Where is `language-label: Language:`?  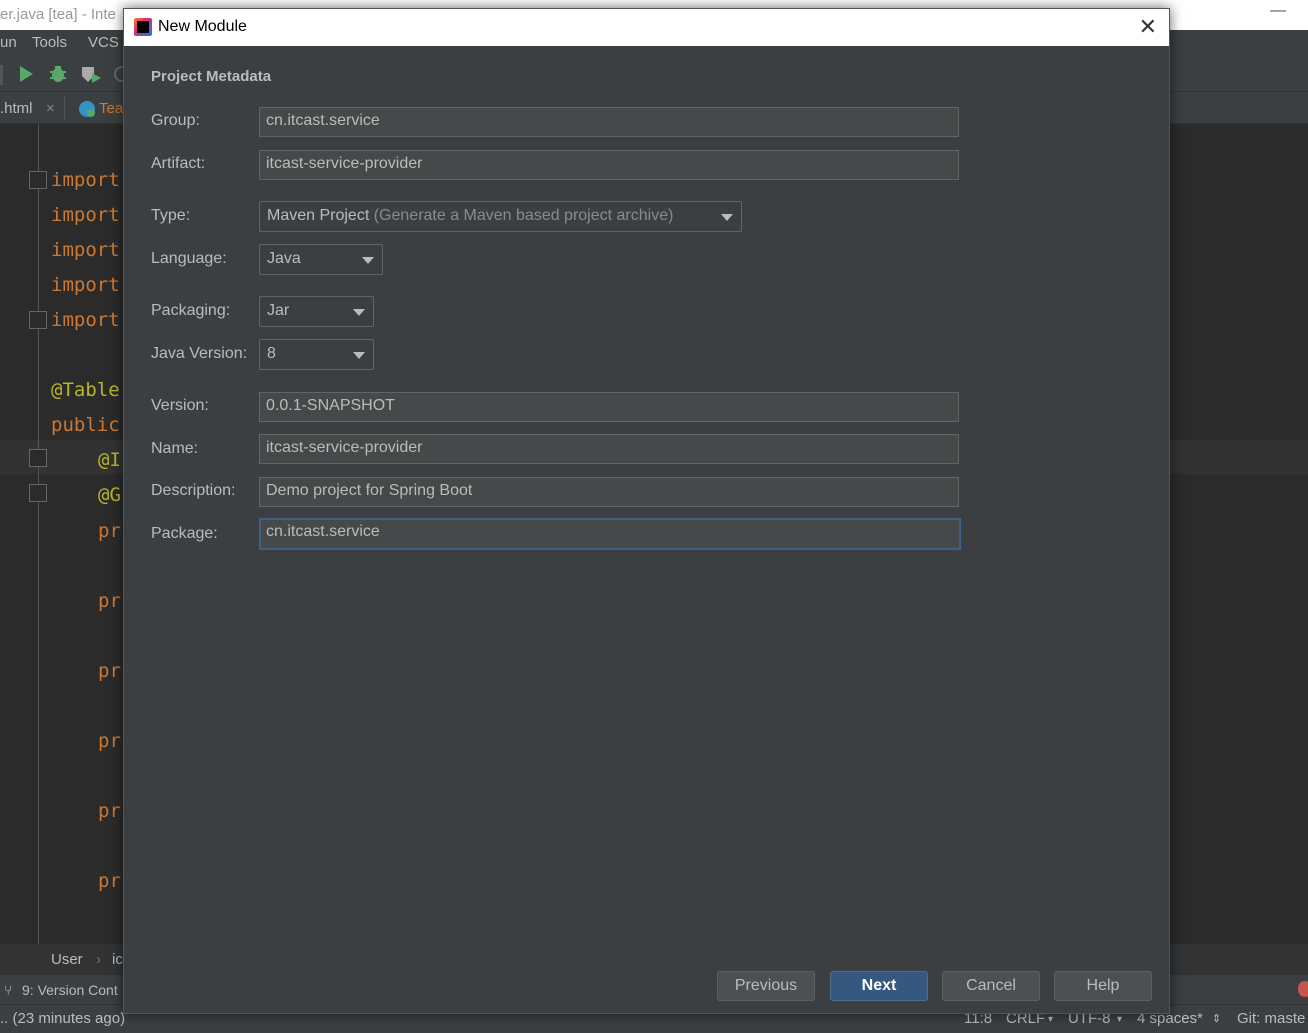
language-label: Language: is located at coordinates (189, 258).